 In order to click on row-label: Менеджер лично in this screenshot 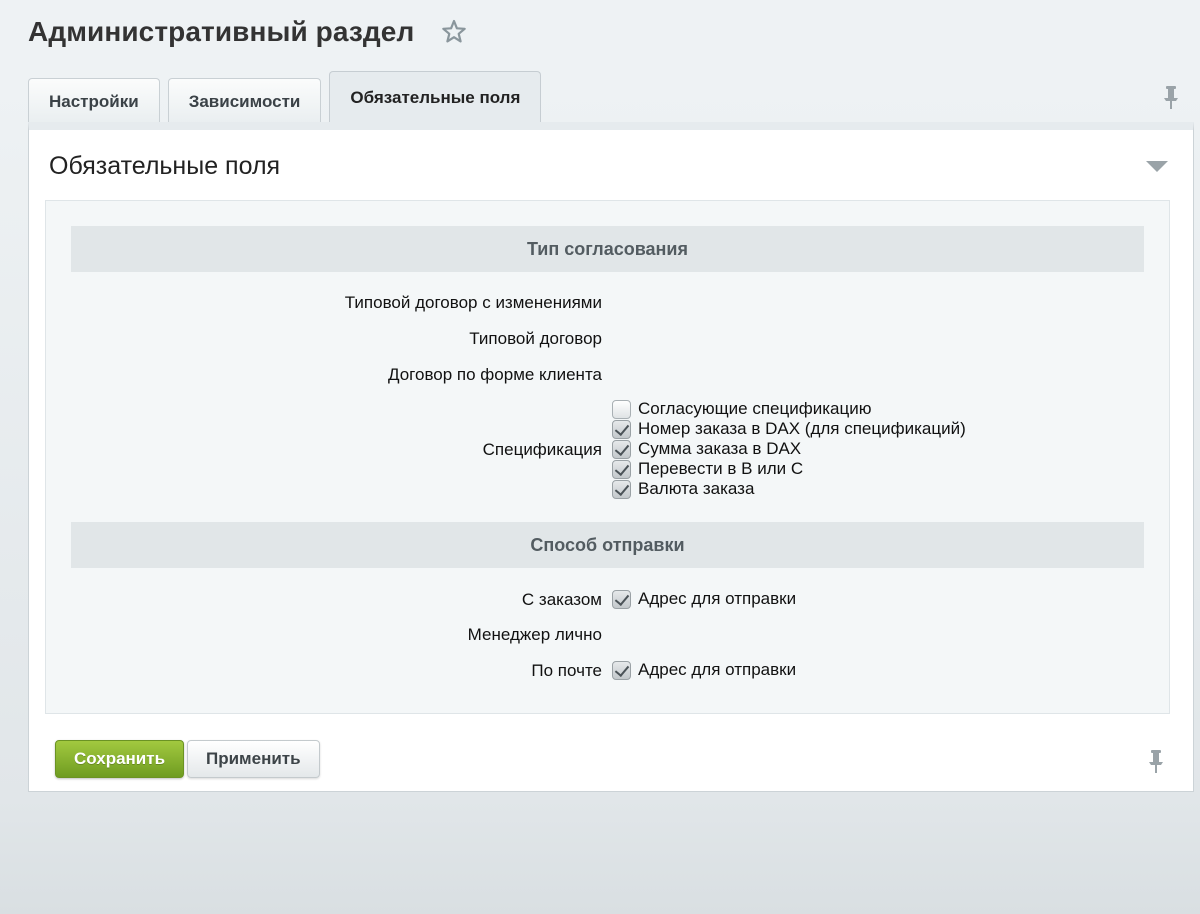, I will do `click(534, 634)`.